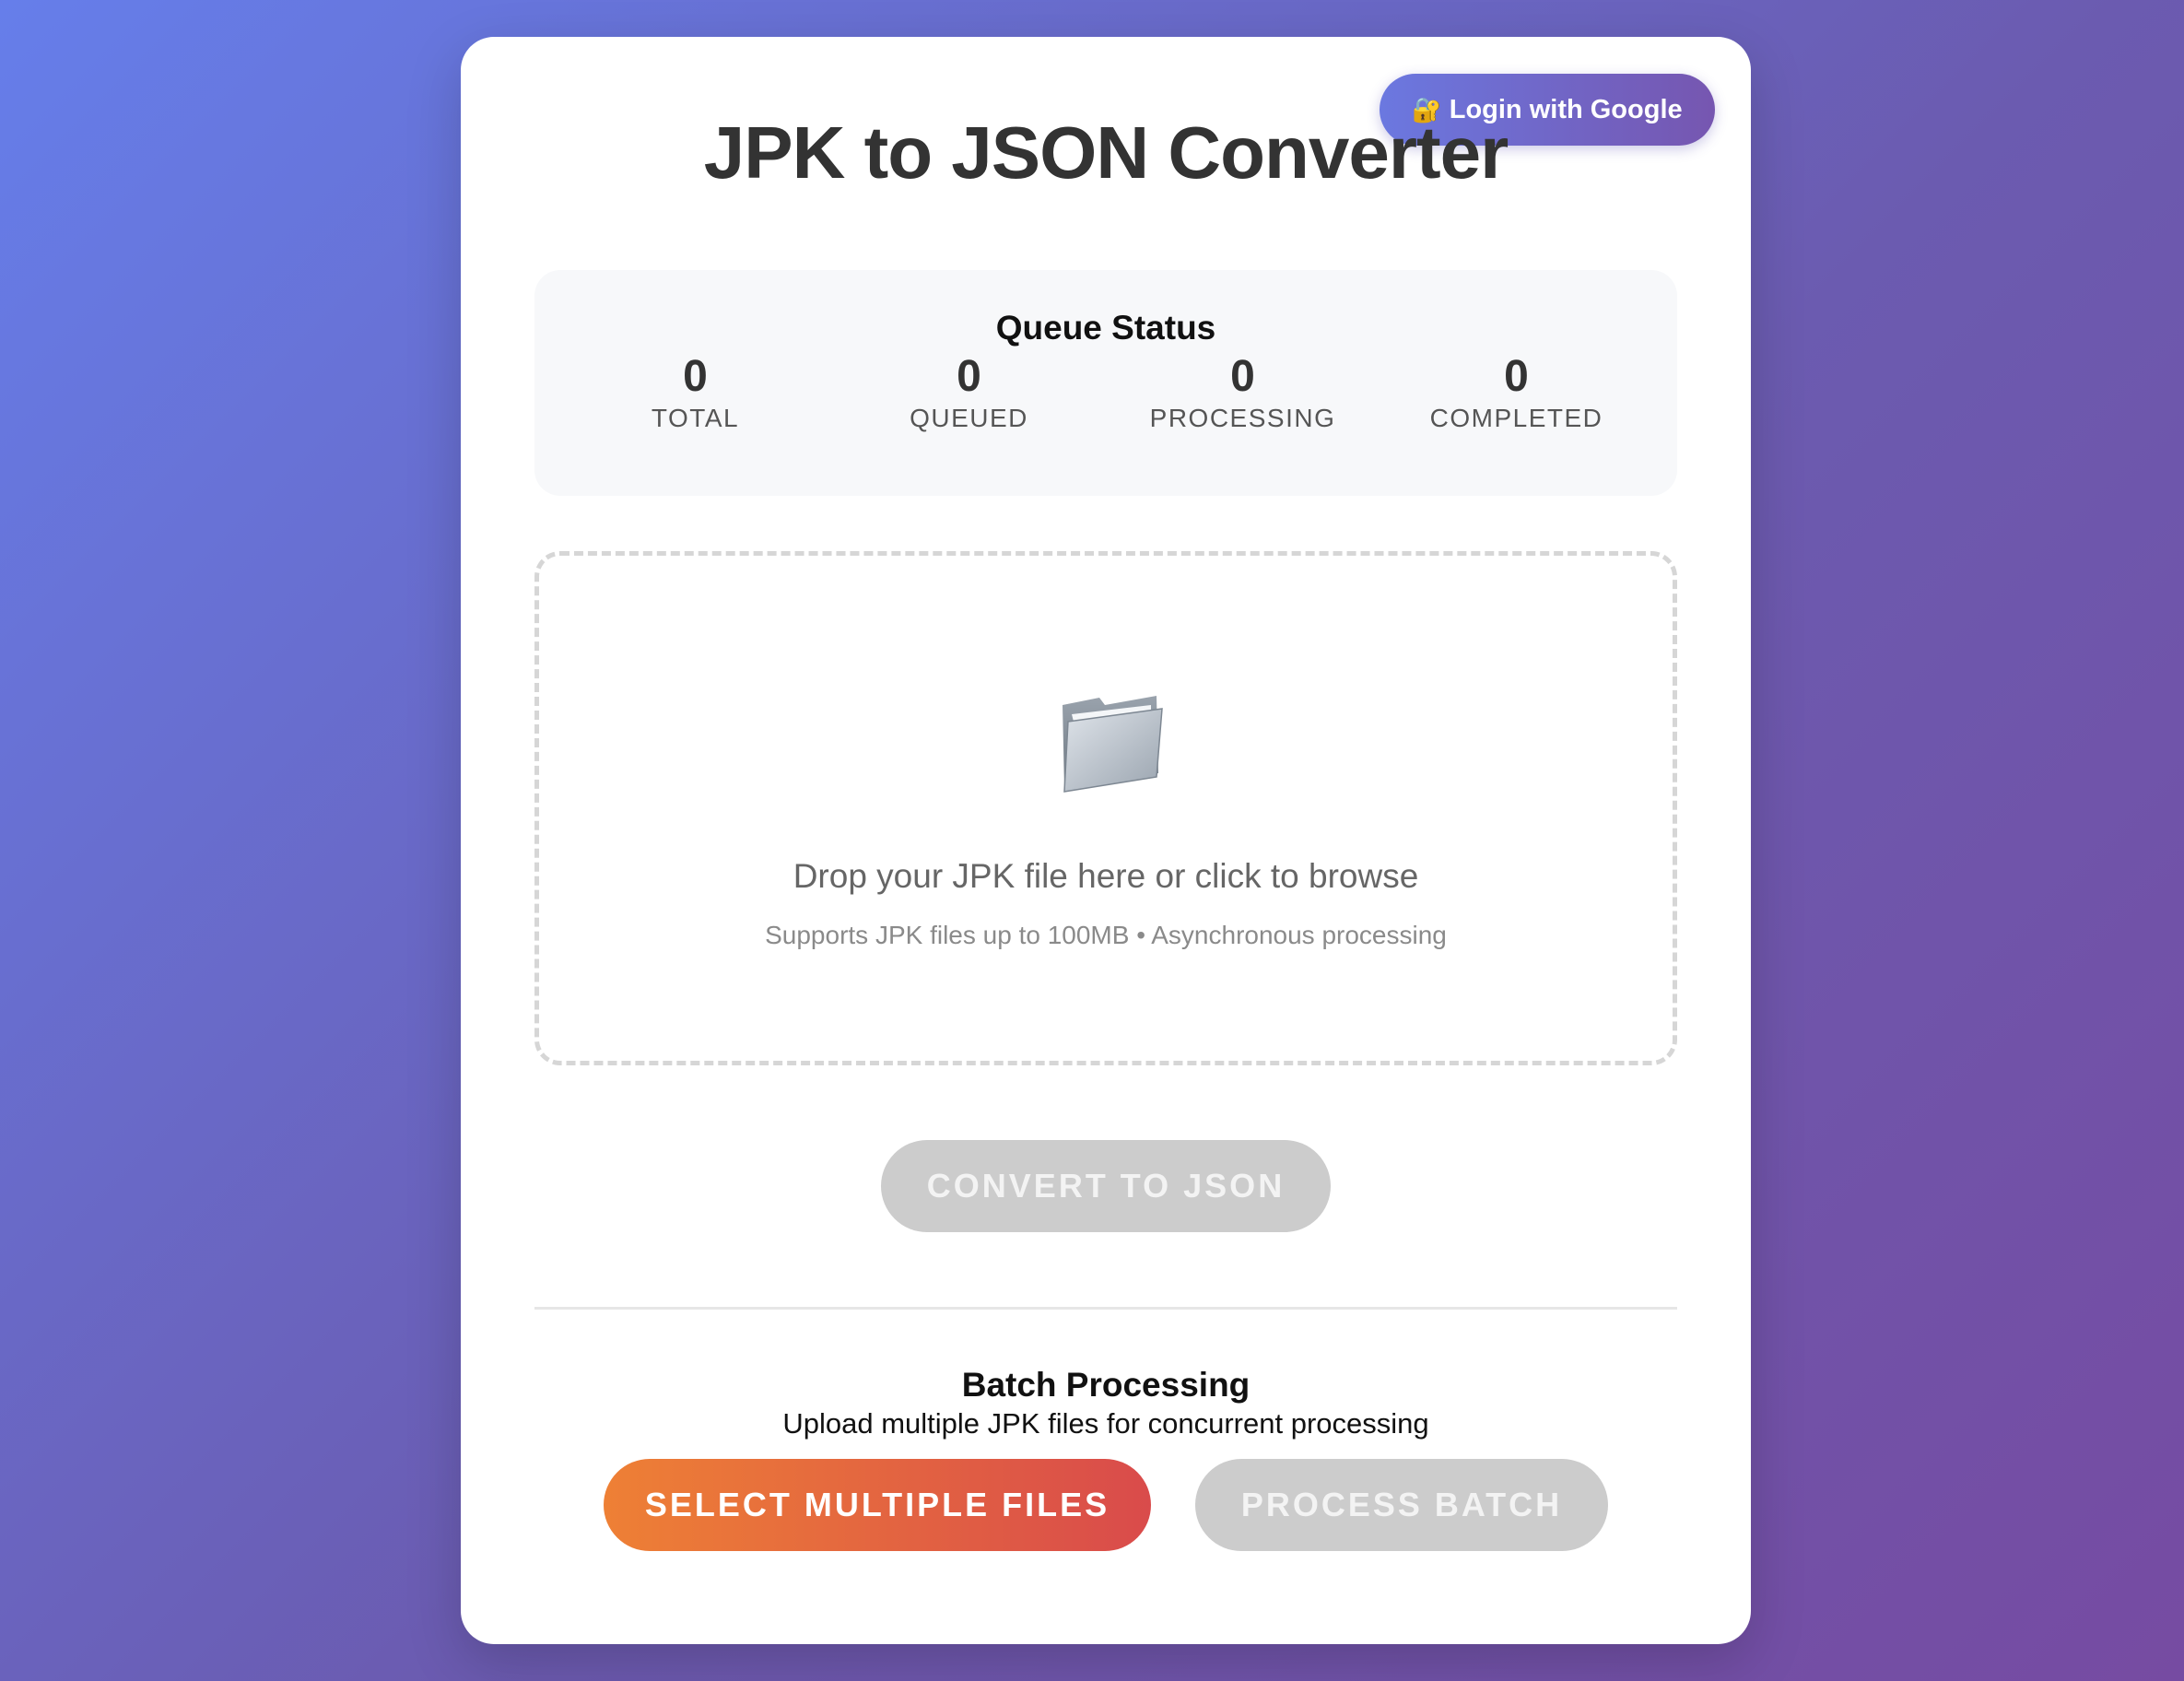 This screenshot has height=1681, width=2184. I want to click on stat-total: 0 TOTAL, so click(695, 392).